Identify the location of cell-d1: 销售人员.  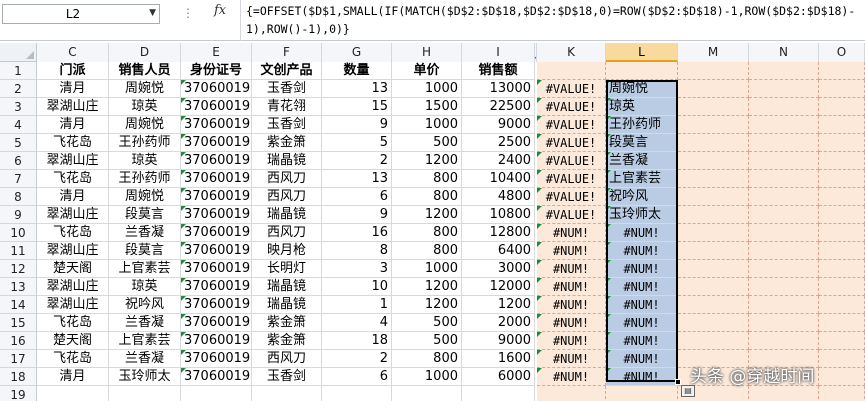
(145, 71).